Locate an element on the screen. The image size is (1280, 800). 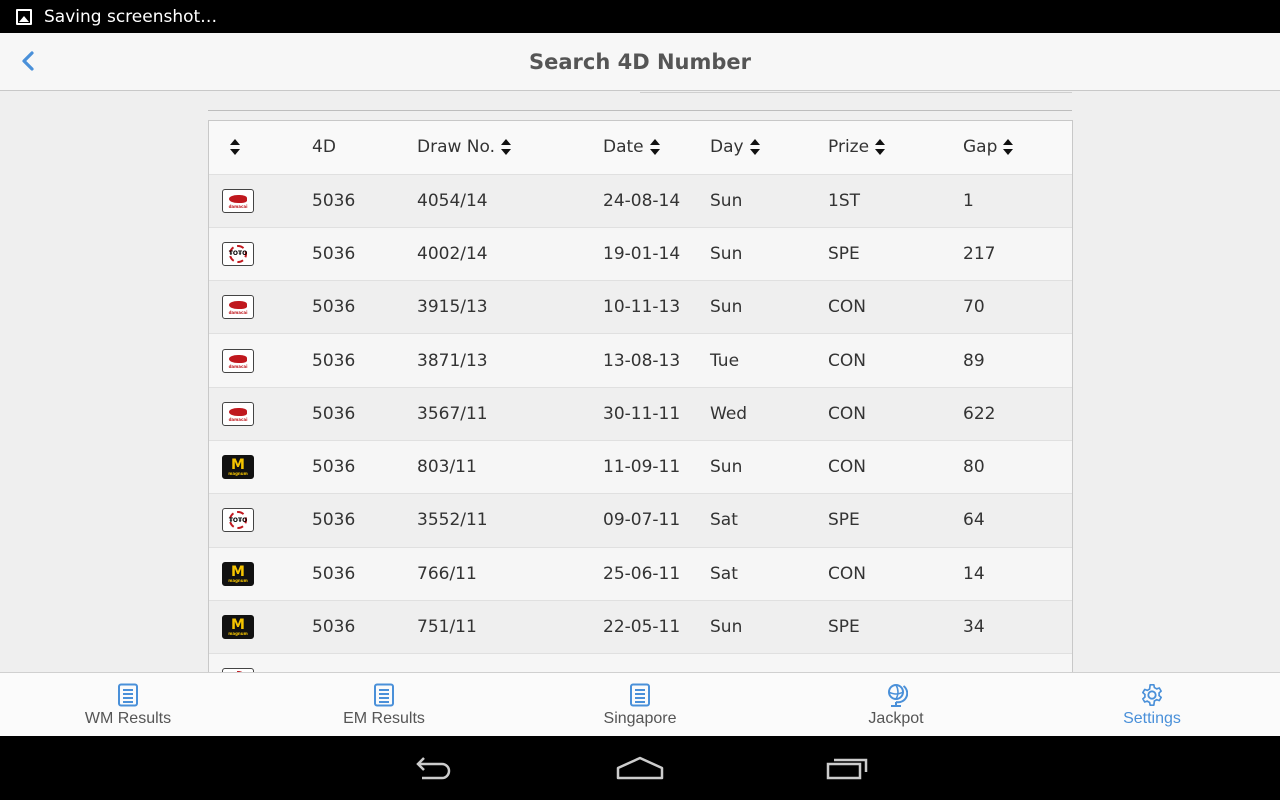
cell-gap: 1 is located at coordinates (1017, 201).